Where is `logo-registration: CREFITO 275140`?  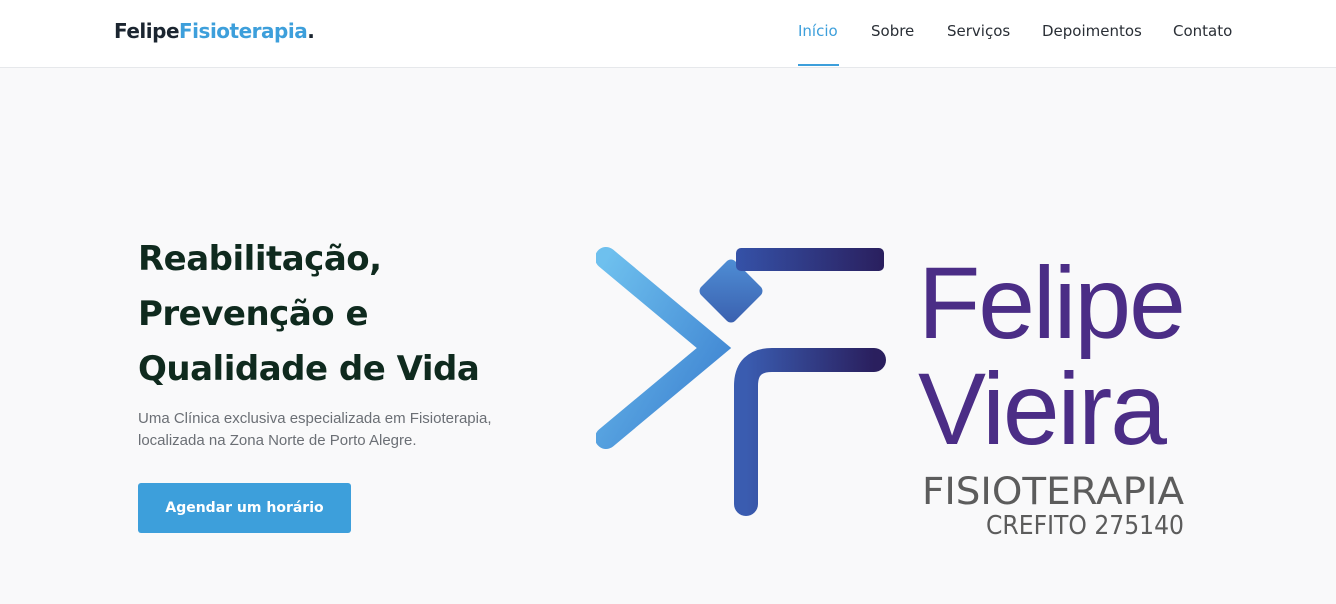 logo-registration: CREFITO 275140 is located at coordinates (1085, 526).